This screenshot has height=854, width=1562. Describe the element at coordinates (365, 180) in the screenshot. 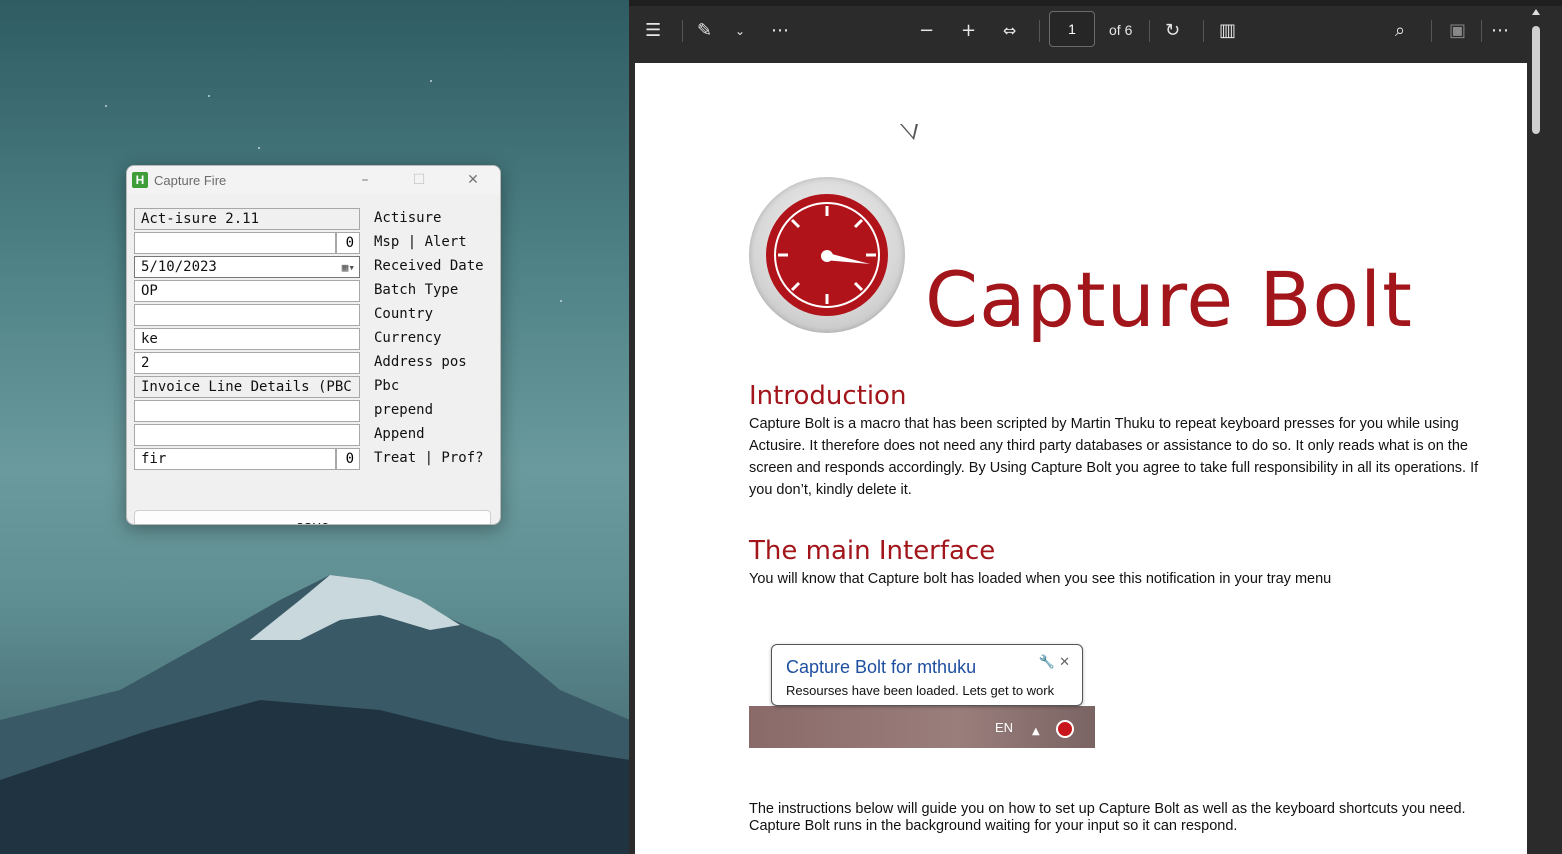

I see `minimize-button: –` at that location.